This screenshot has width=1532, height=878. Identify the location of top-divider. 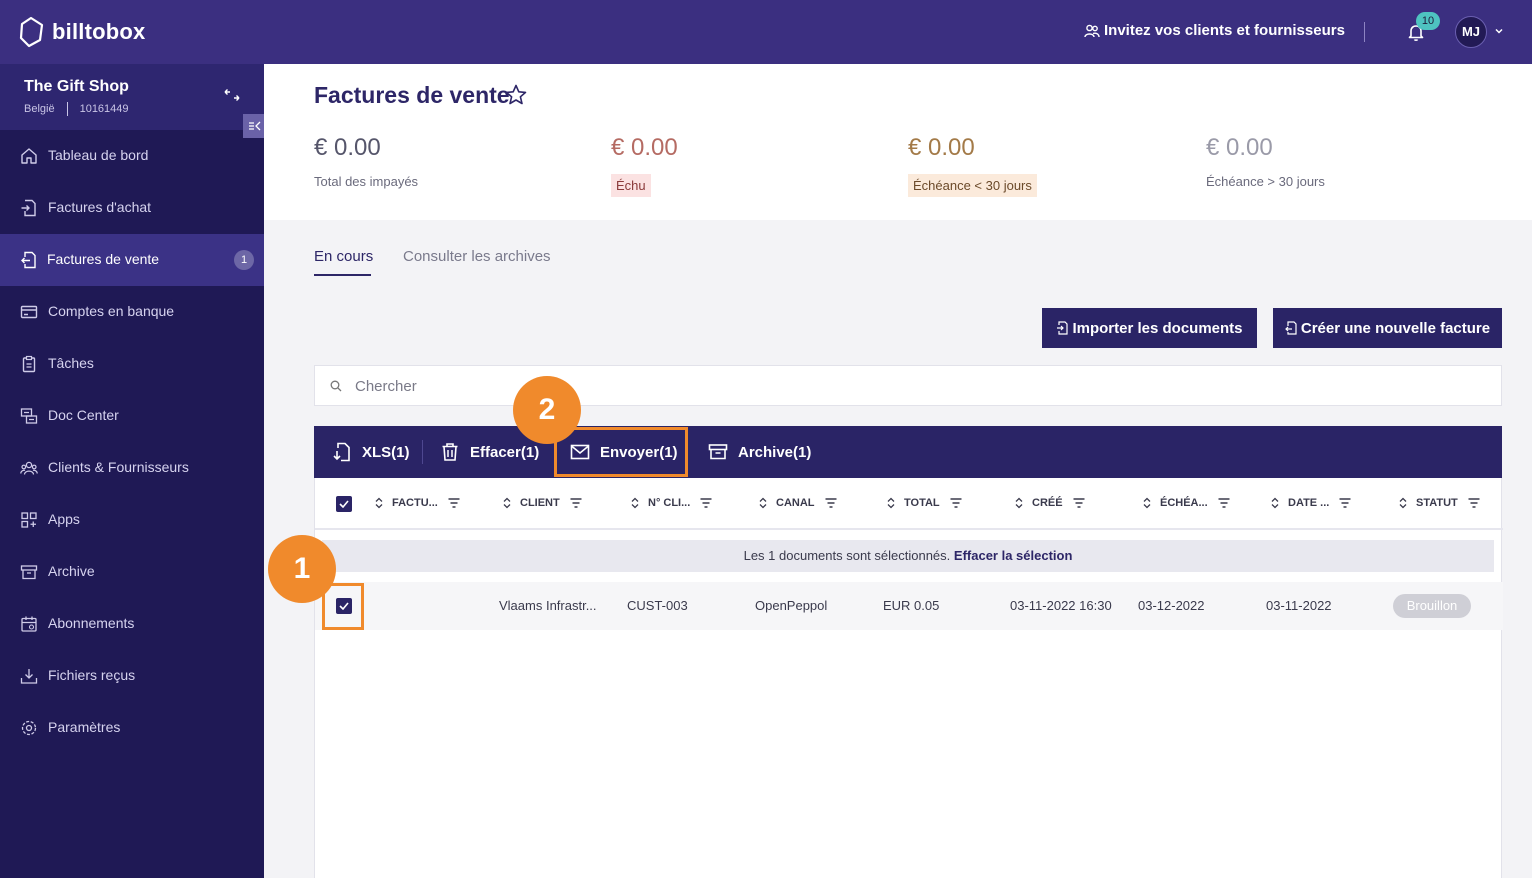
(1364, 32).